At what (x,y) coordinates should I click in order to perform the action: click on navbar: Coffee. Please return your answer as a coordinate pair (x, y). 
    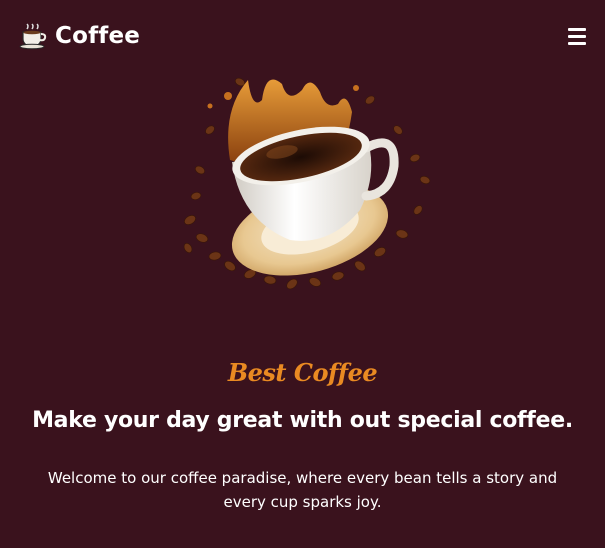
    Looking at the image, I should click on (302, 36).